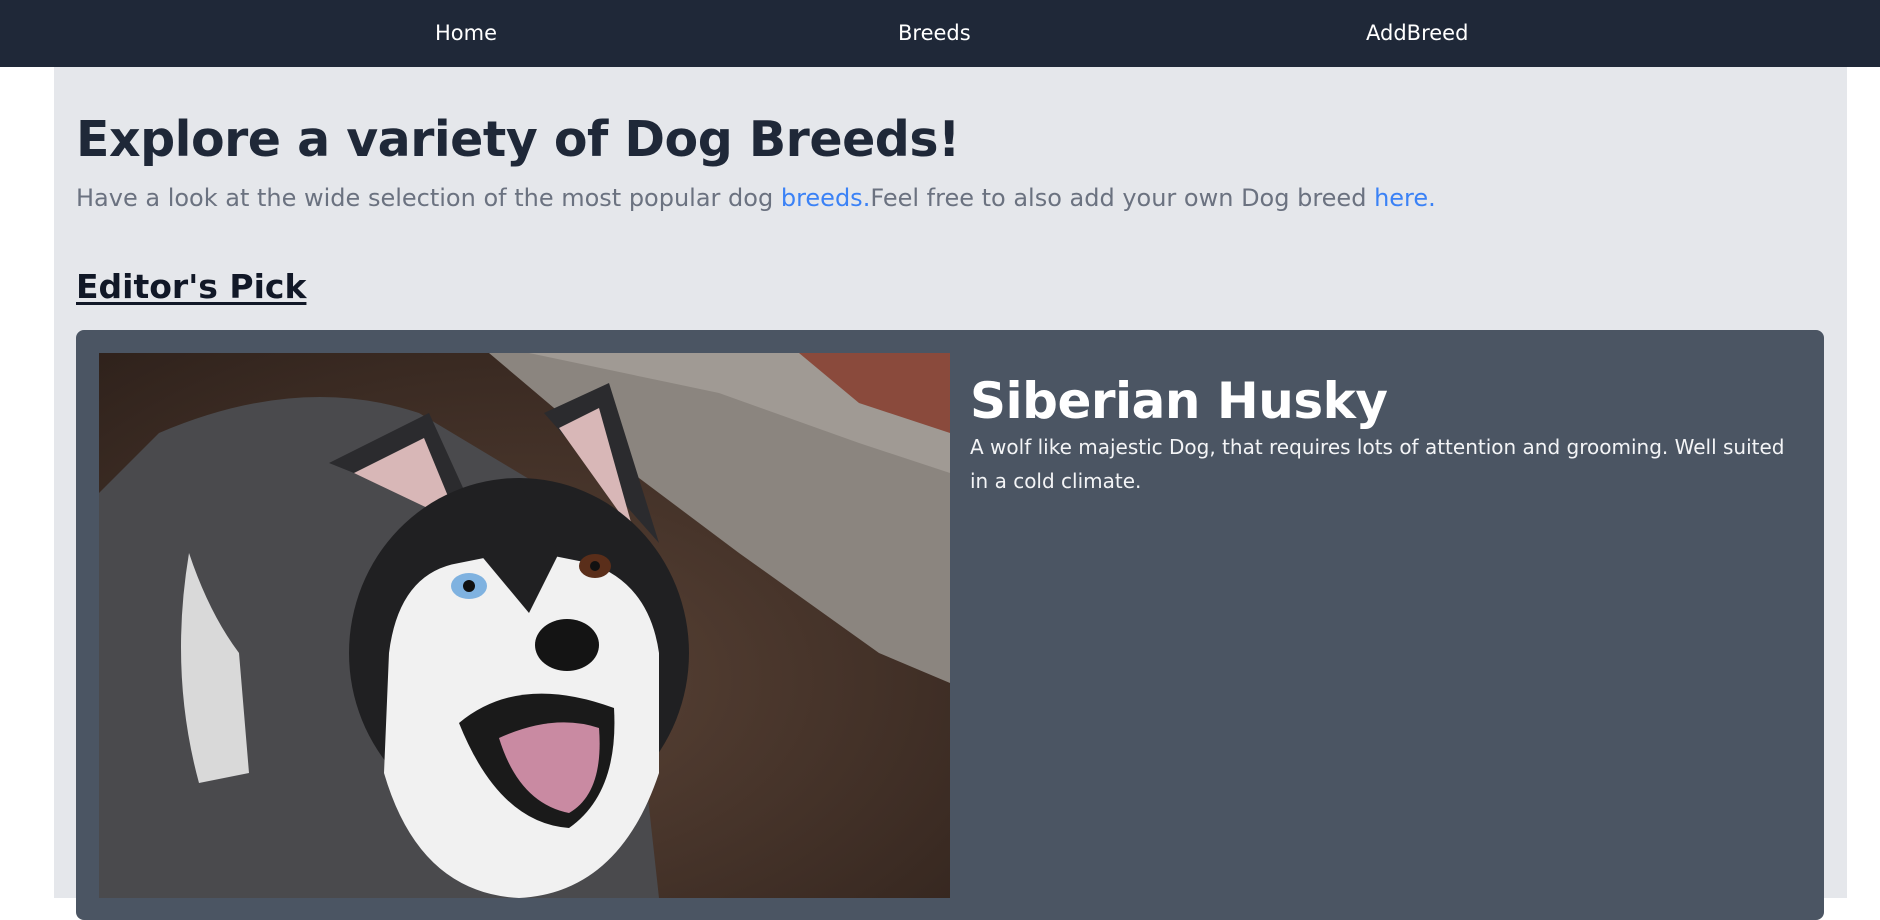  What do you see at coordinates (1405, 198) in the screenshot?
I see `add-breed-here-link: here.` at bounding box center [1405, 198].